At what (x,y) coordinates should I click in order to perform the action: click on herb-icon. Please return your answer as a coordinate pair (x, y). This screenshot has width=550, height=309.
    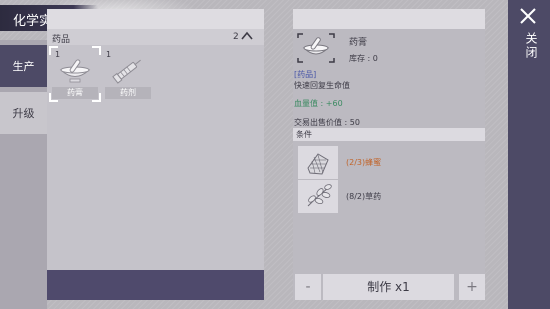
    Looking at the image, I should click on (319, 195).